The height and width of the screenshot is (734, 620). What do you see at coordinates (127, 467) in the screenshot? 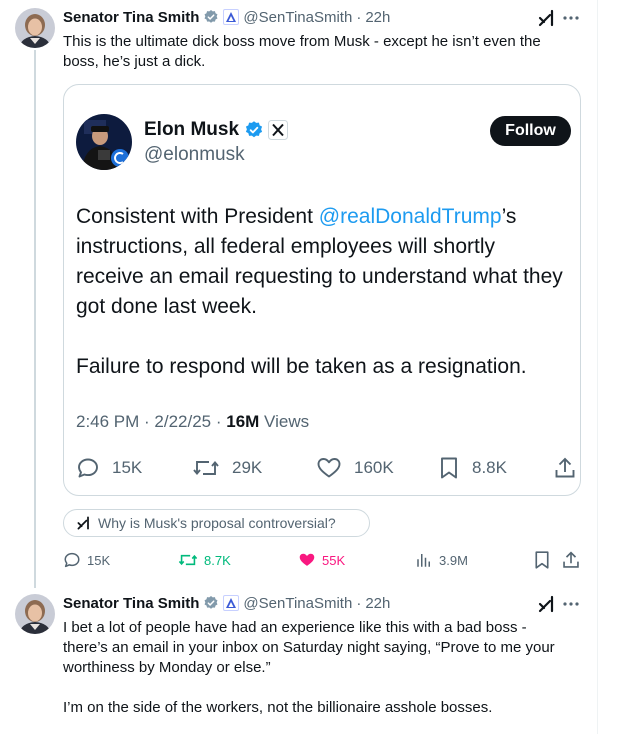
I see `quoted-reply-count: 15K` at bounding box center [127, 467].